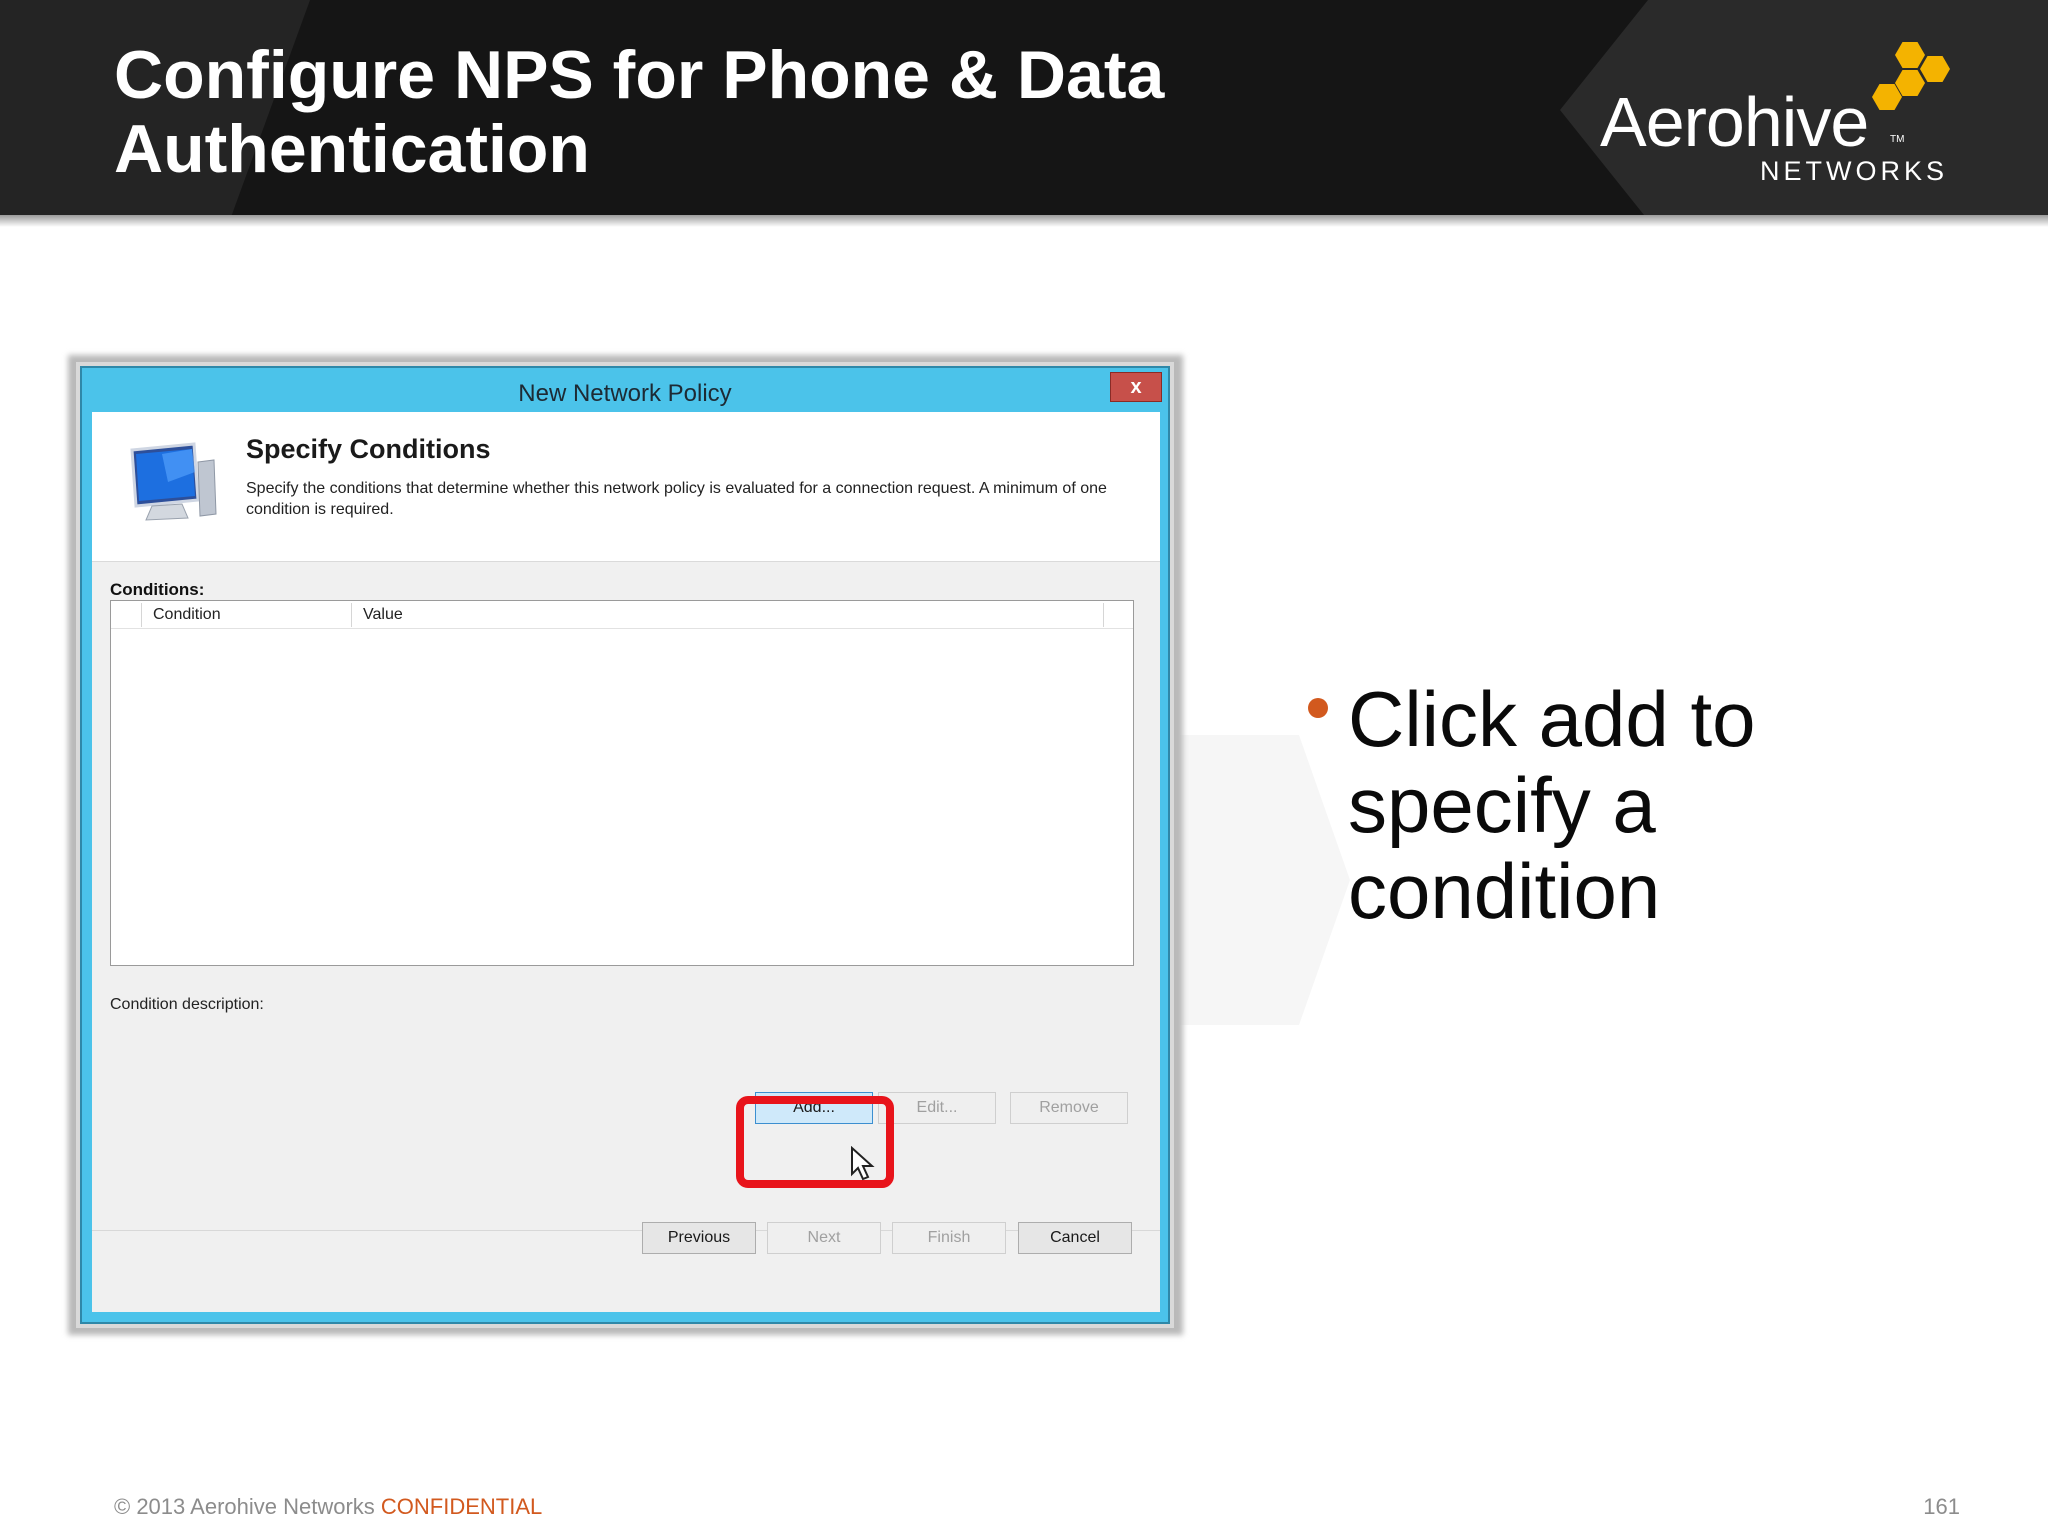 The height and width of the screenshot is (1536, 2048). What do you see at coordinates (461, 1506) in the screenshot?
I see `confidential-label: CONFIDENTIAL` at bounding box center [461, 1506].